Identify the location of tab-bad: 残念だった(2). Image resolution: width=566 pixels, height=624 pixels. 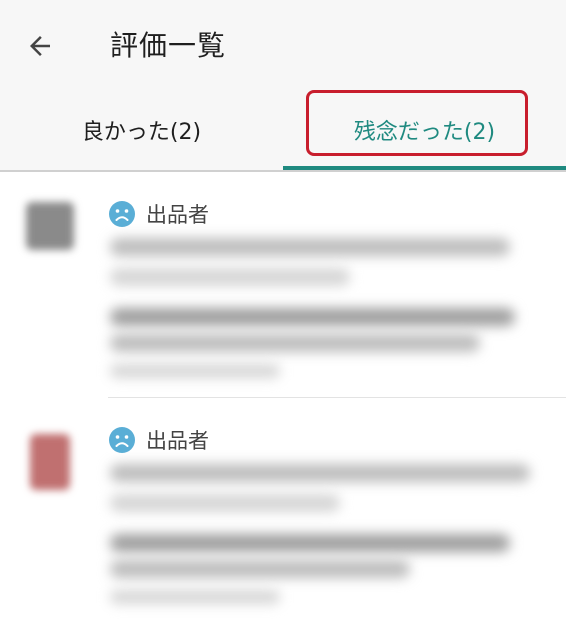
(424, 130).